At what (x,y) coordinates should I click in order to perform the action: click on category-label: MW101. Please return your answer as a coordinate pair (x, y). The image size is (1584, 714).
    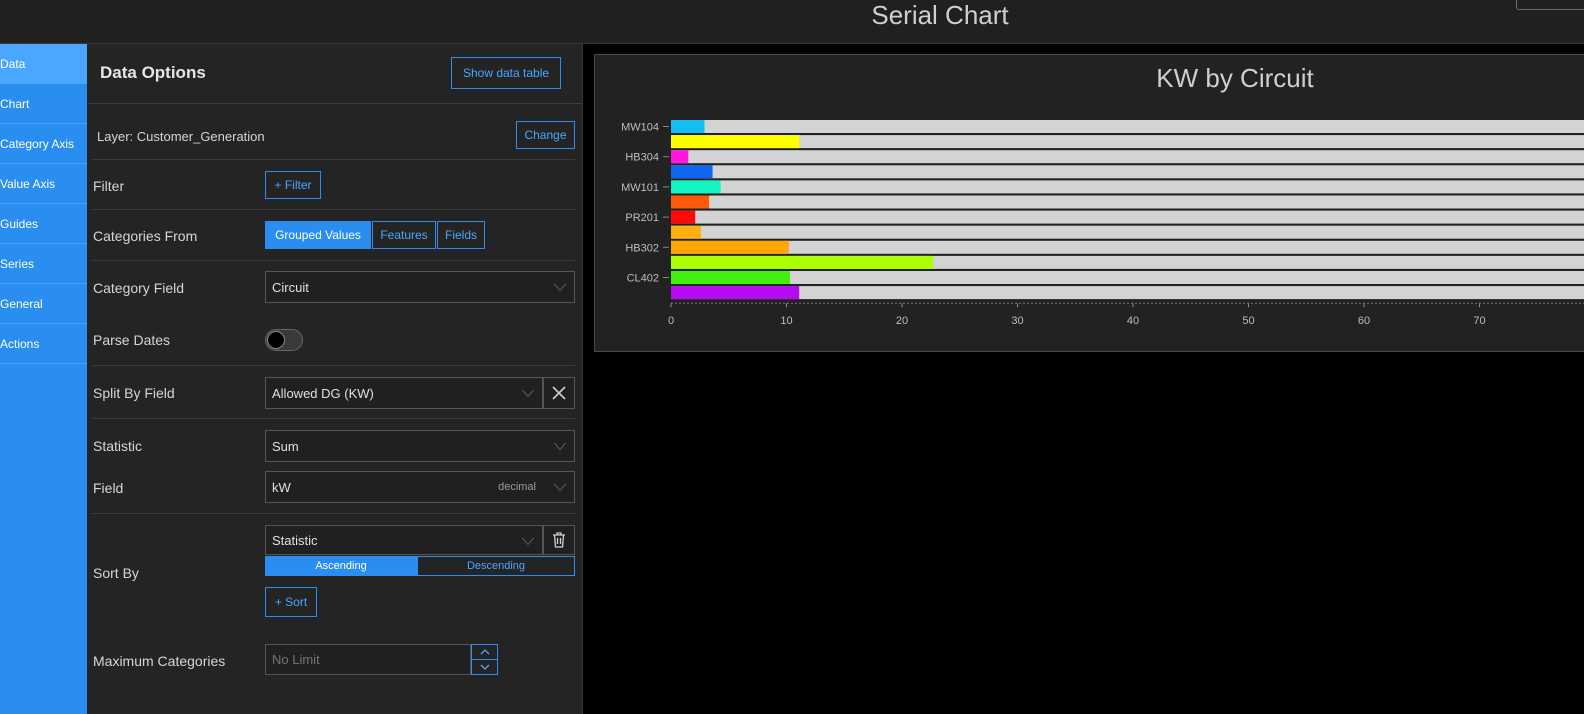
    Looking at the image, I should click on (640, 188).